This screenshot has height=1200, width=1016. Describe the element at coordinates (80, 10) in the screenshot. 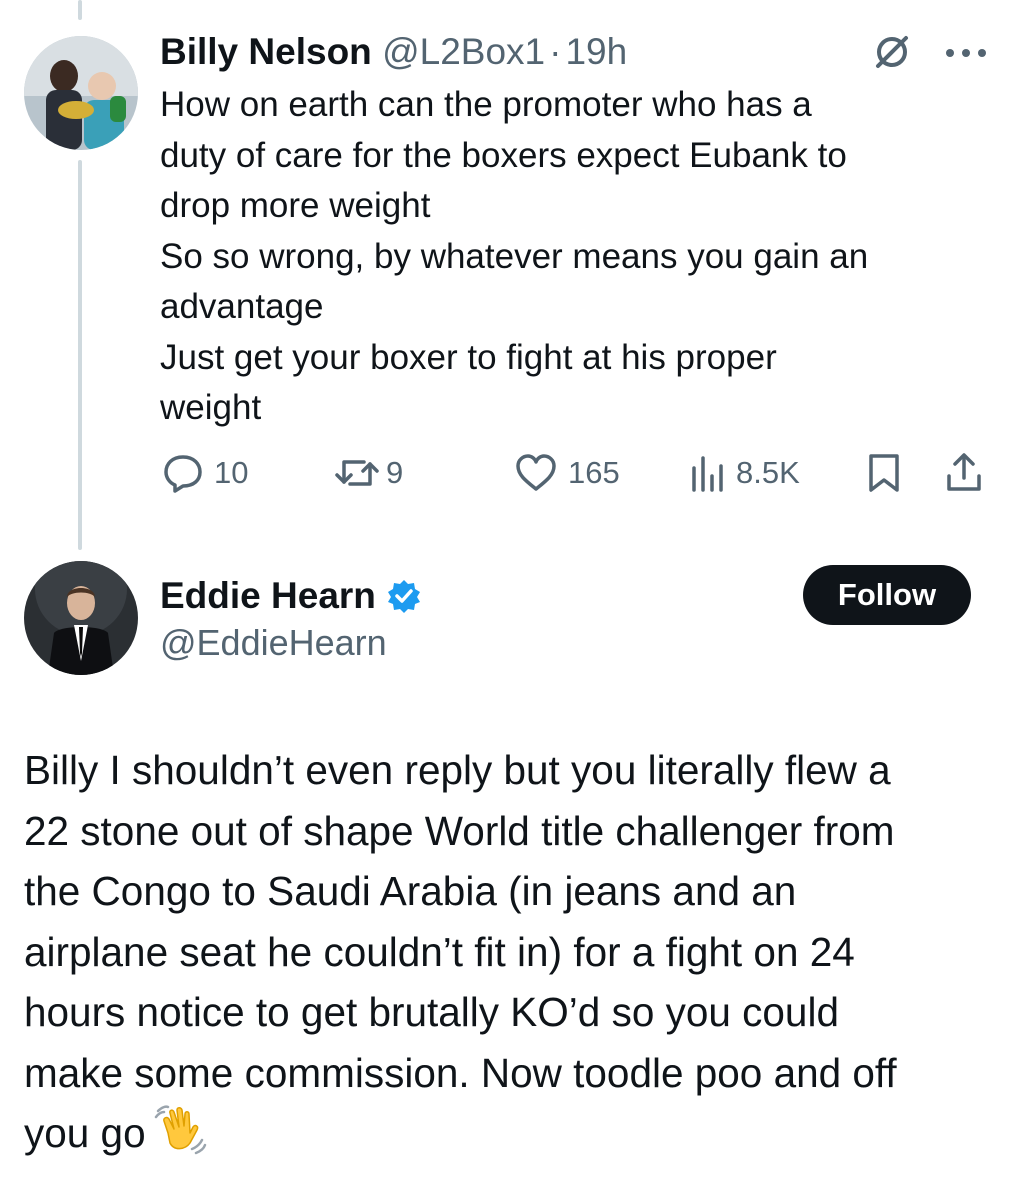

I see `thread-line-top` at that location.